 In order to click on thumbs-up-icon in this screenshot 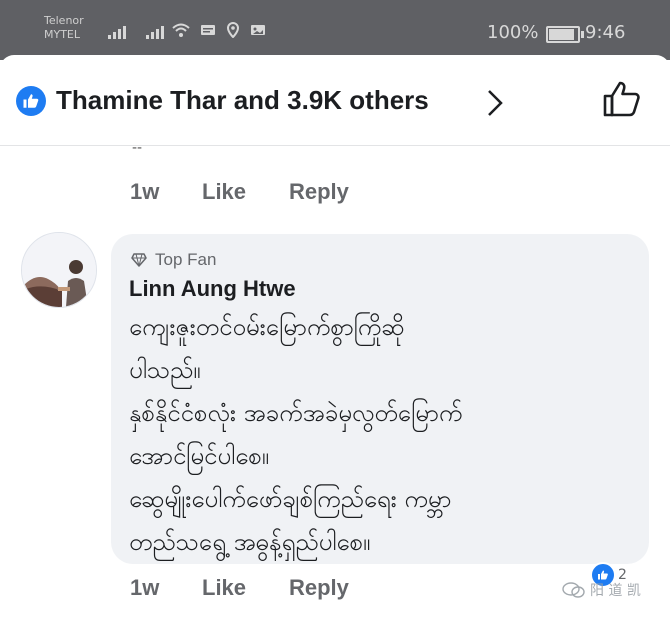, I will do `click(621, 99)`.